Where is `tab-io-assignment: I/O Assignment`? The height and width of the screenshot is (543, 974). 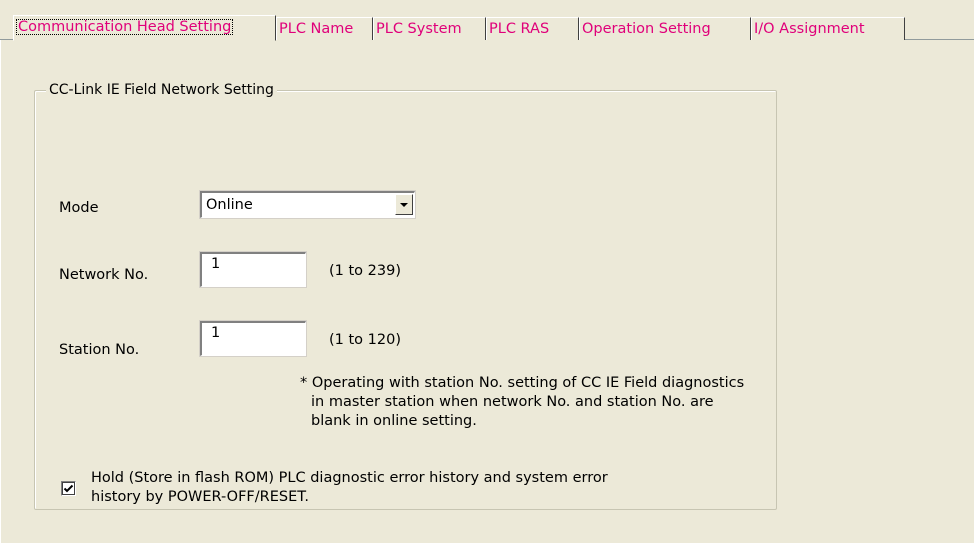
tab-io-assignment: I/O Assignment is located at coordinates (828, 28).